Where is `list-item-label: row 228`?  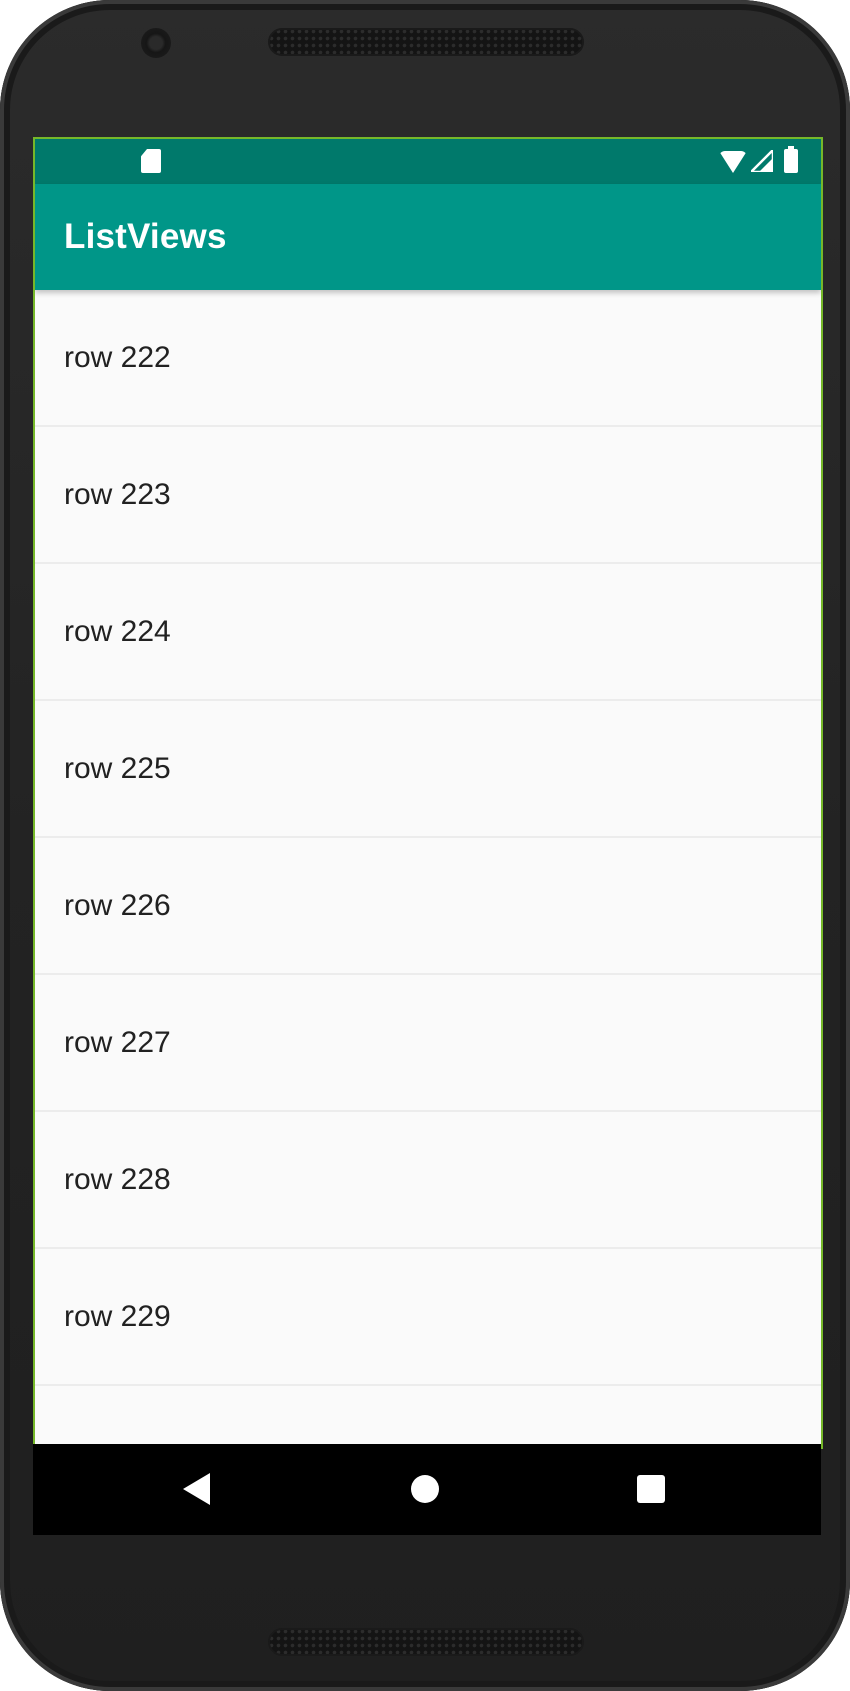 list-item-label: row 228 is located at coordinates (117, 1179).